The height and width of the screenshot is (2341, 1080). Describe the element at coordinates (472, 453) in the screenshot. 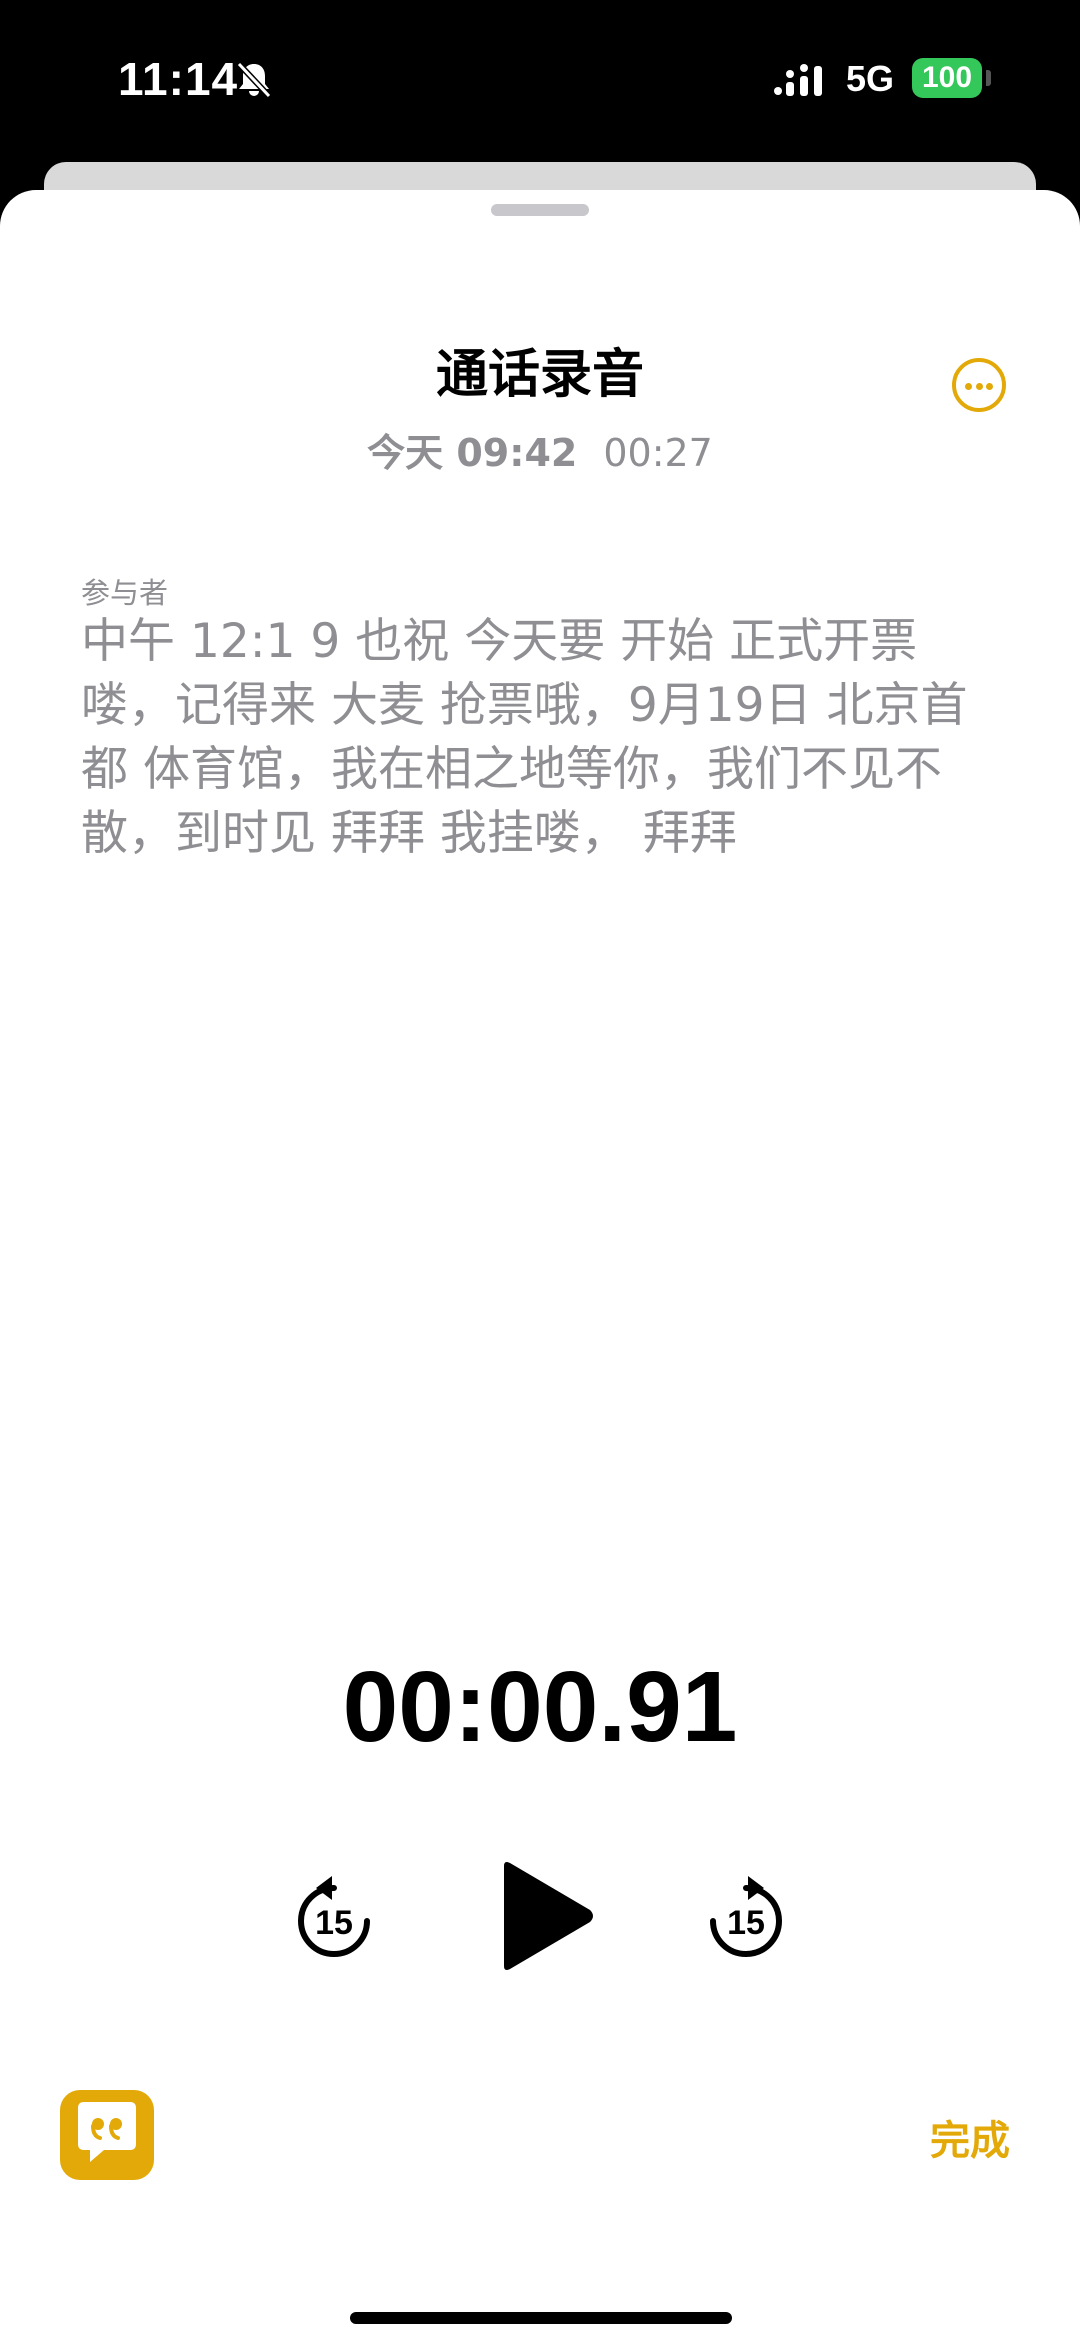

I see `recording-date: 今天 09:42` at that location.